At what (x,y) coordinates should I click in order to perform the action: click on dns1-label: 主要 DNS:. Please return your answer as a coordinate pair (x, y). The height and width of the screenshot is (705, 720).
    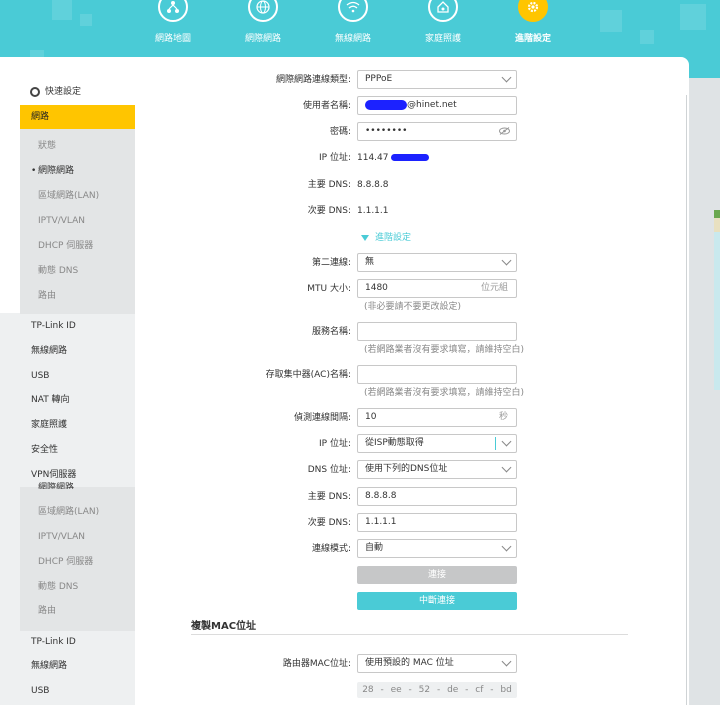
    Looking at the image, I should click on (329, 185).